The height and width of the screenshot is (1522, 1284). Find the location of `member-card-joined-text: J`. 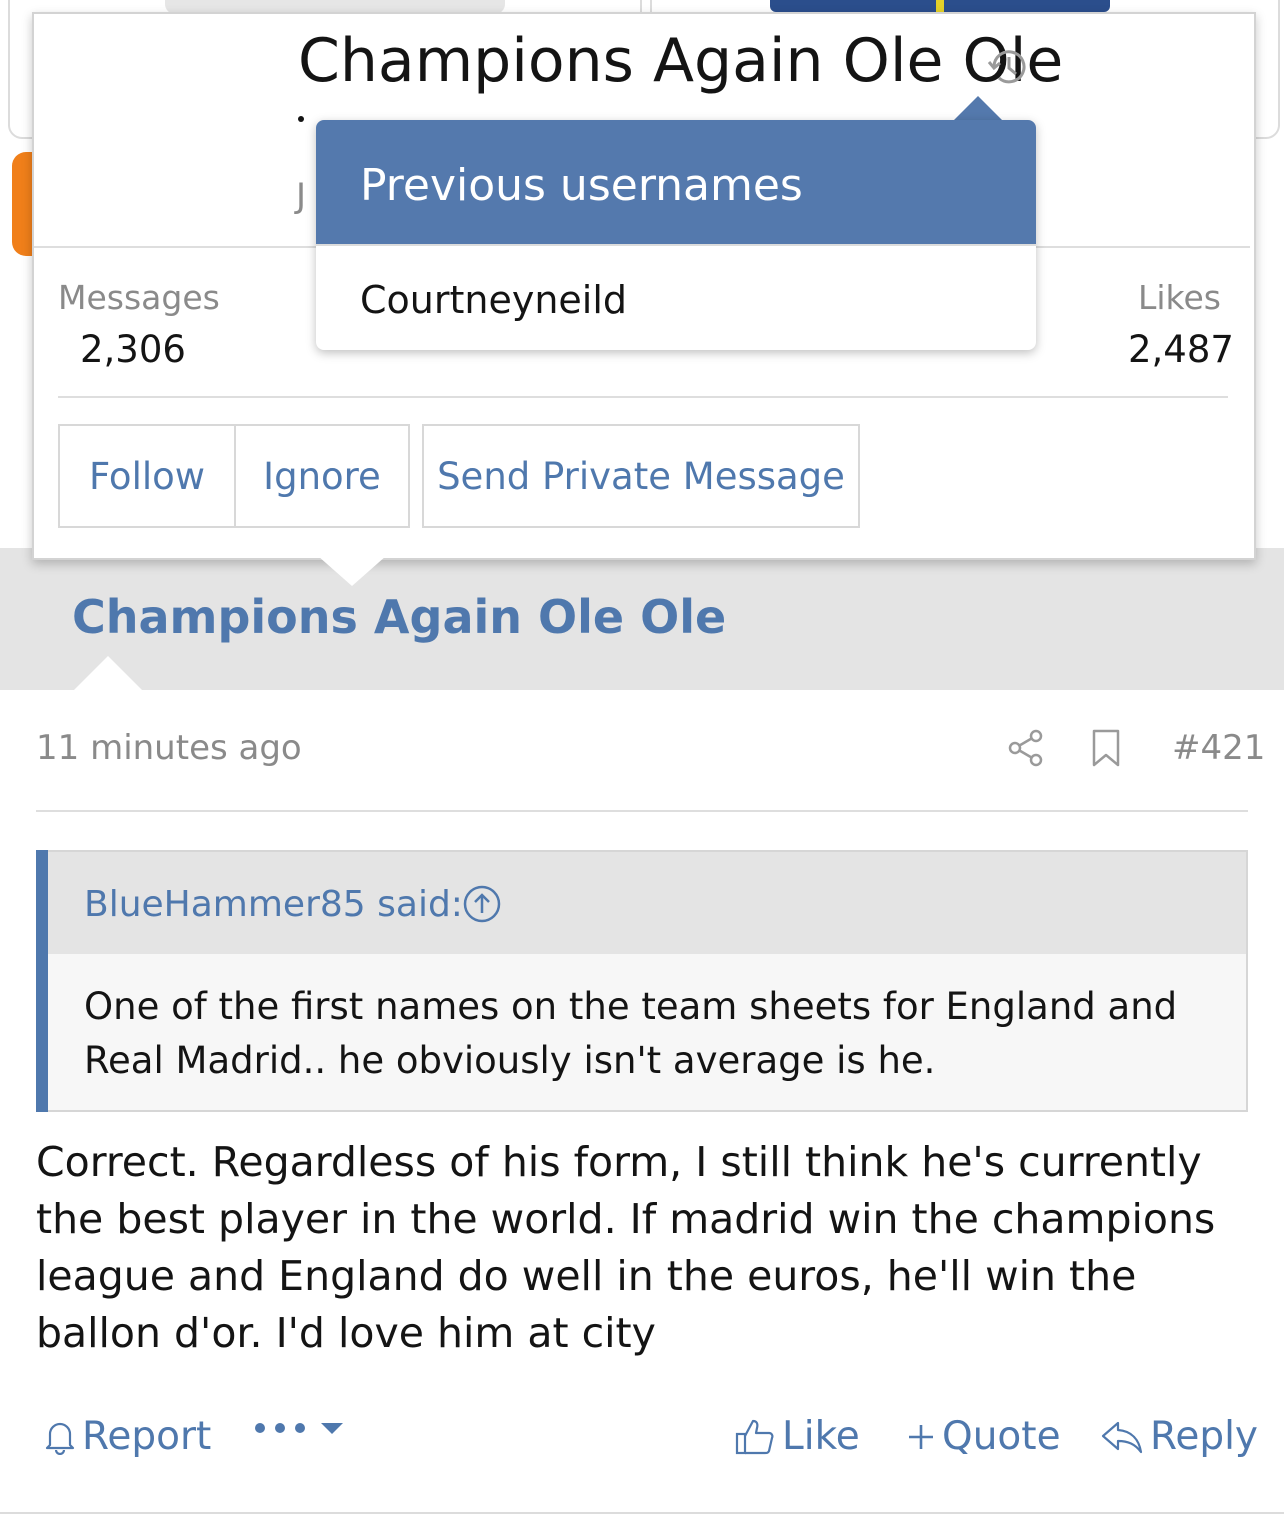

member-card-joined-text: J is located at coordinates (301, 196).